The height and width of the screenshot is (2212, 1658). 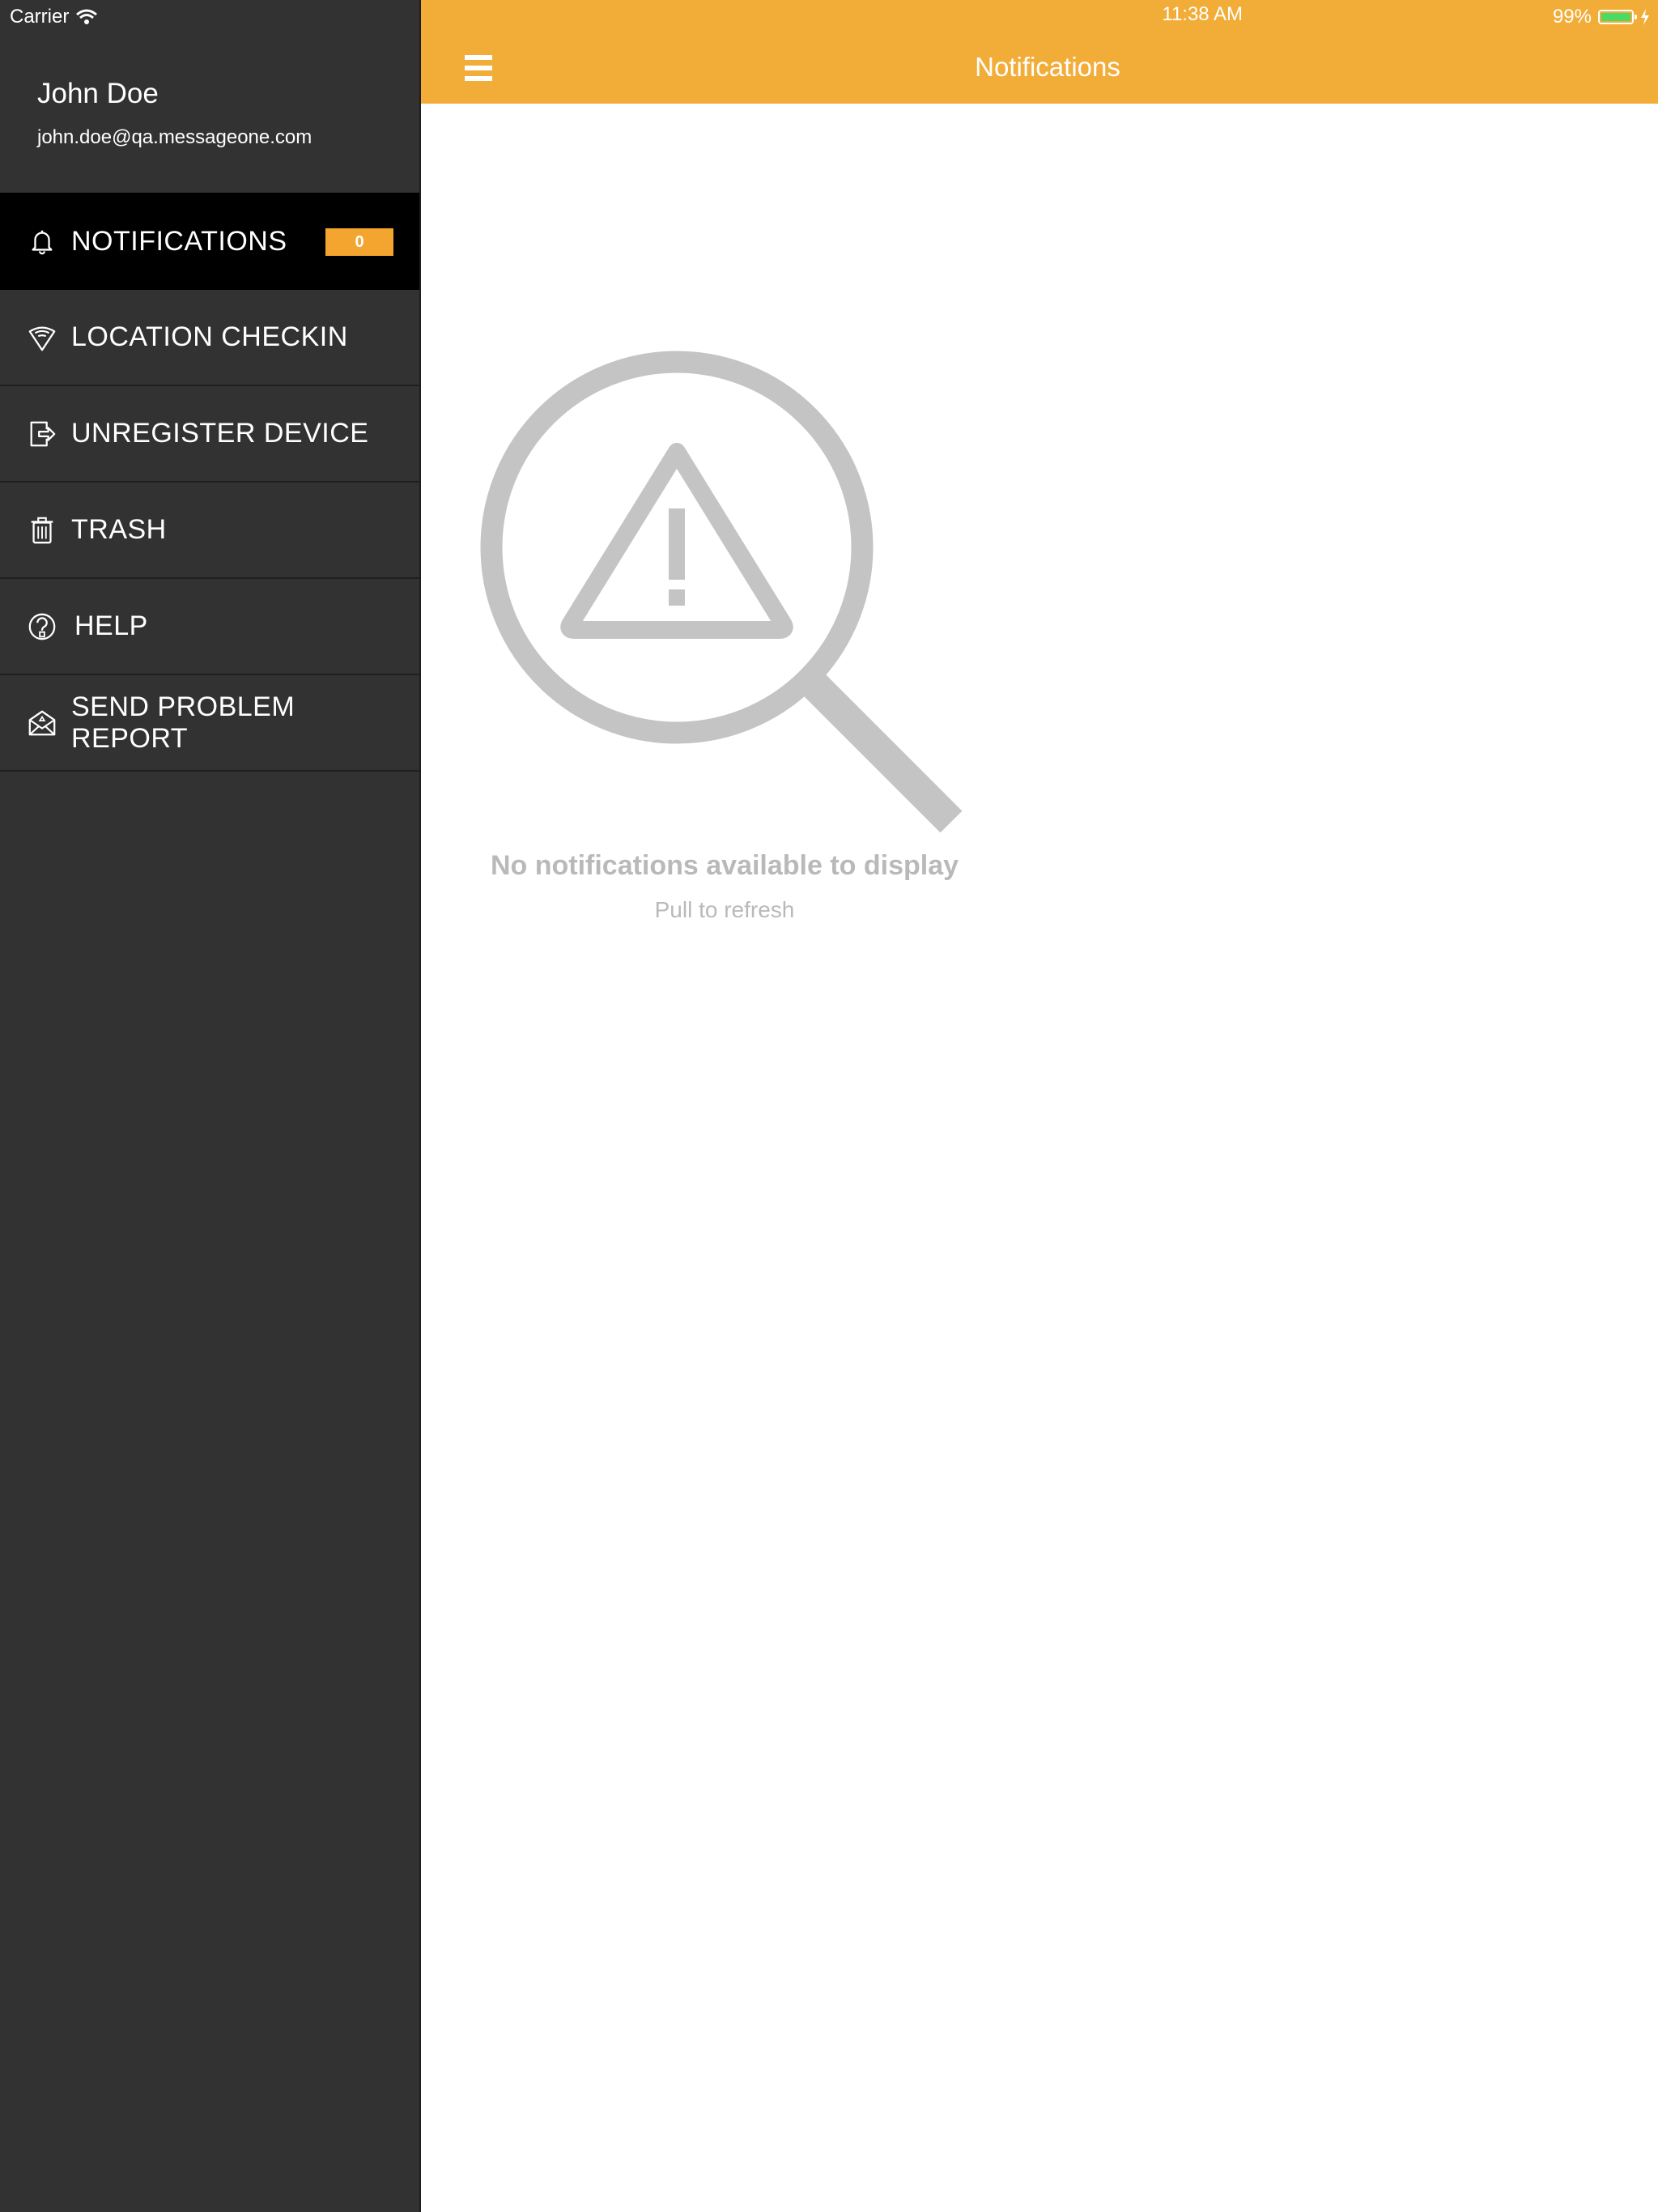 I want to click on user-email: john.doe@qa.messageone.com, so click(x=174, y=137).